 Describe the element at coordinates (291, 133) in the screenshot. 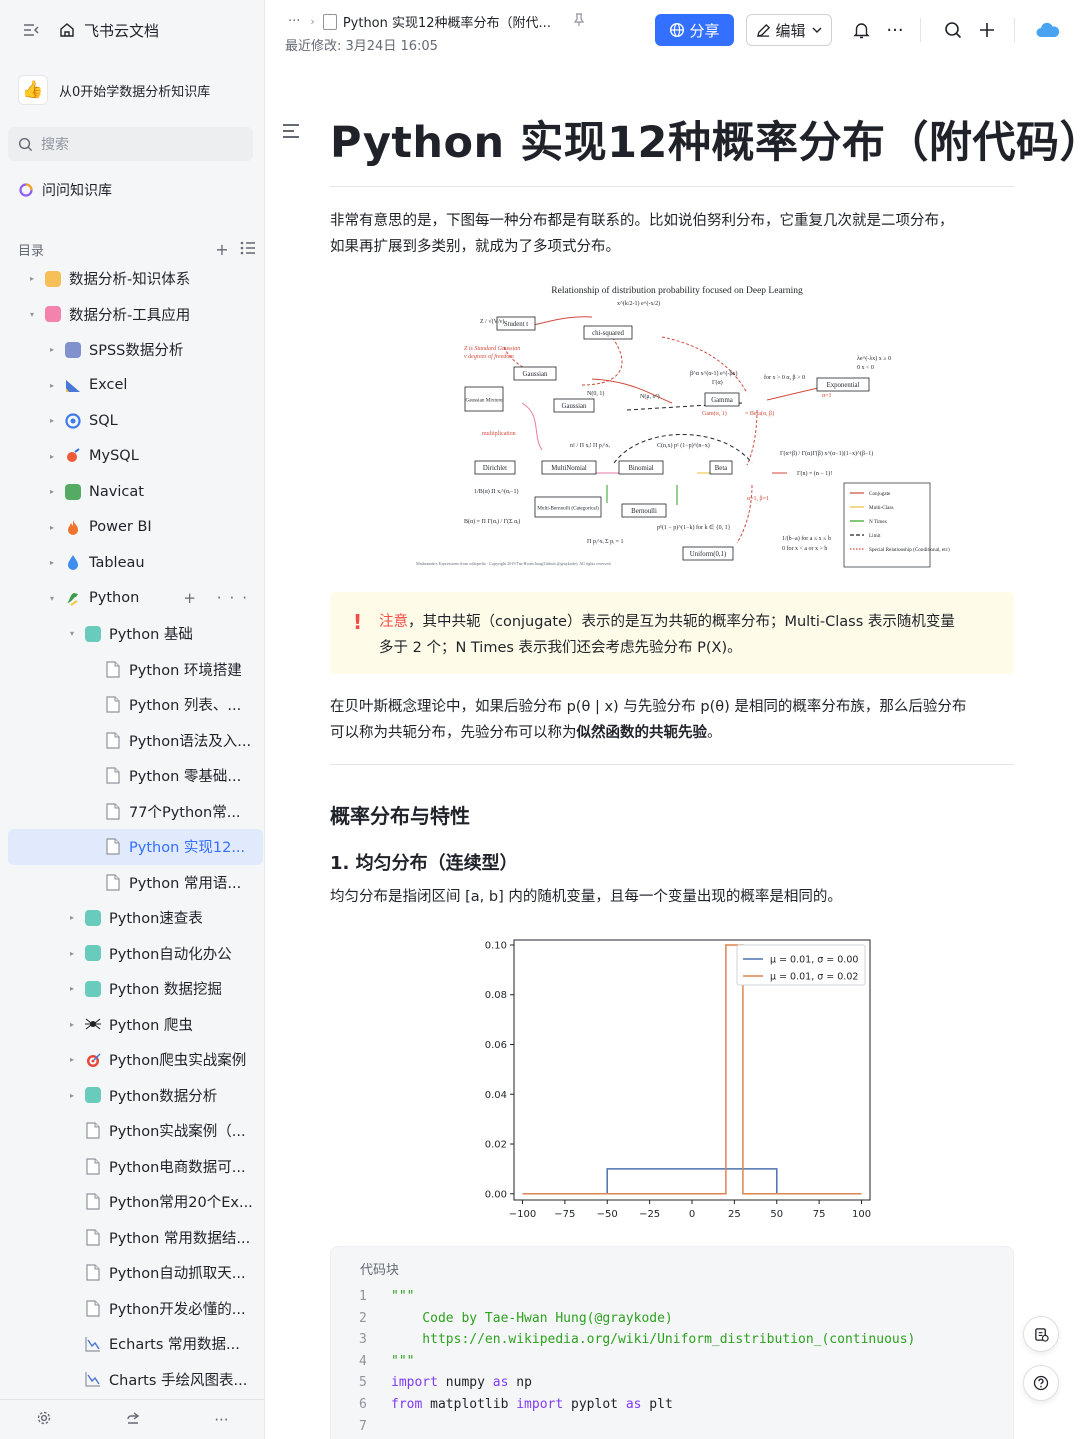

I see `outline-toggle-icon` at that location.